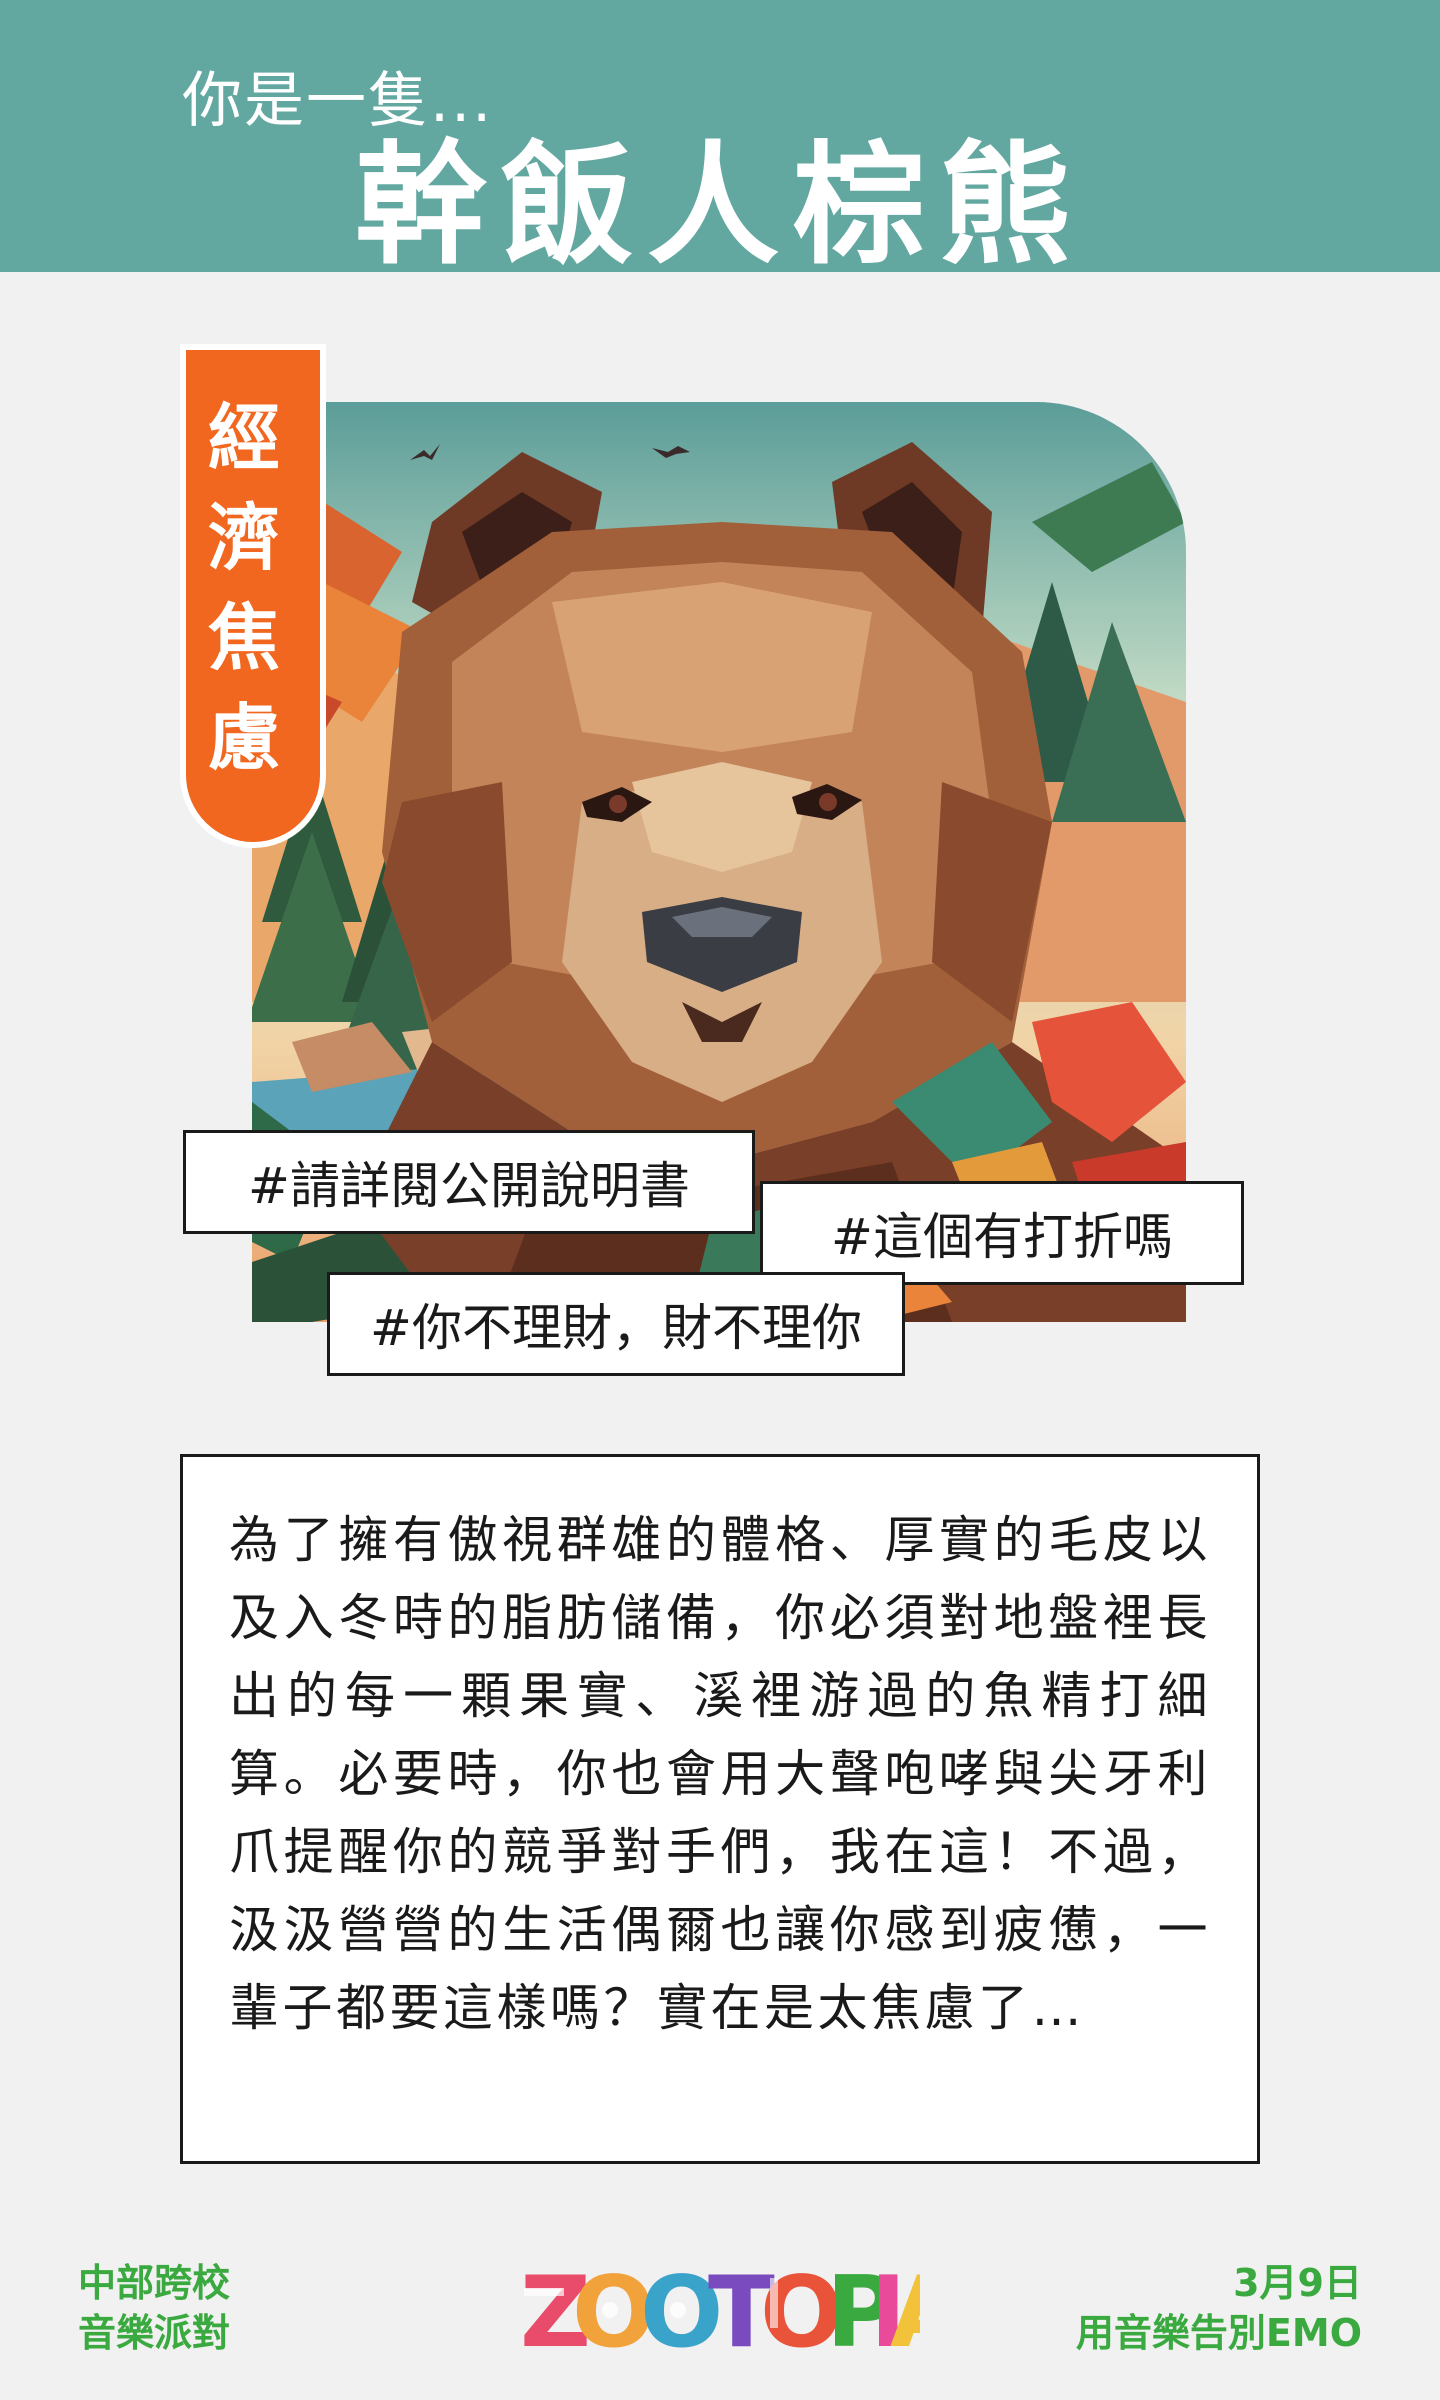 This screenshot has width=1440, height=2400. Describe the element at coordinates (720, 200) in the screenshot. I see `header-title: 幹飯人棕熊` at that location.